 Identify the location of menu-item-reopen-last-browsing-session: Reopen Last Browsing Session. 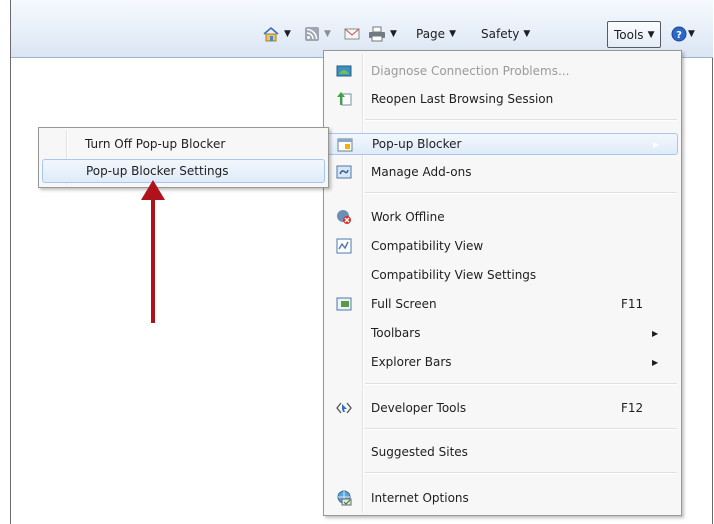
(502, 99).